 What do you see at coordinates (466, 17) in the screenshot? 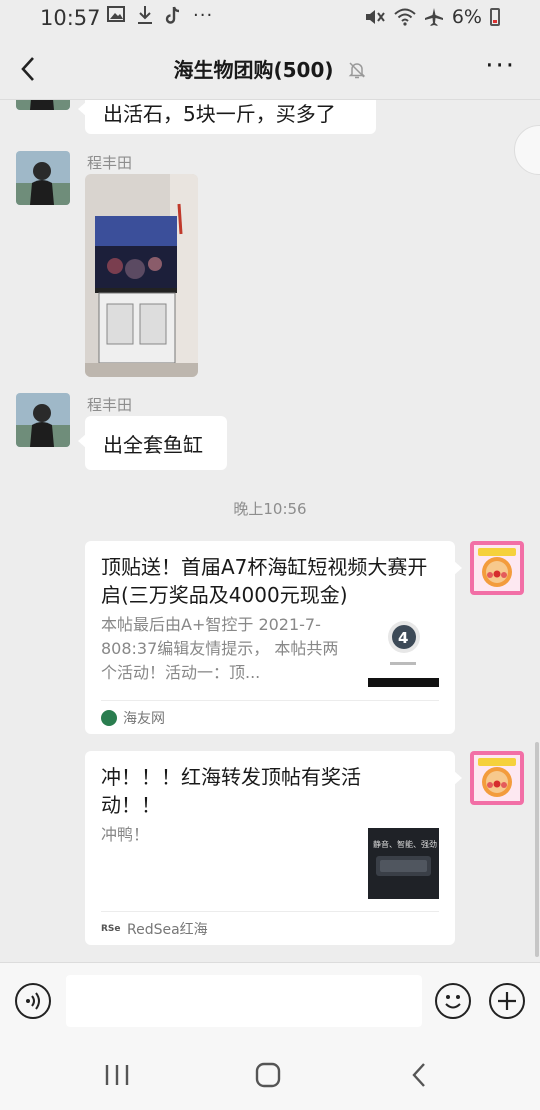
I see `battery-percent: 6%` at bounding box center [466, 17].